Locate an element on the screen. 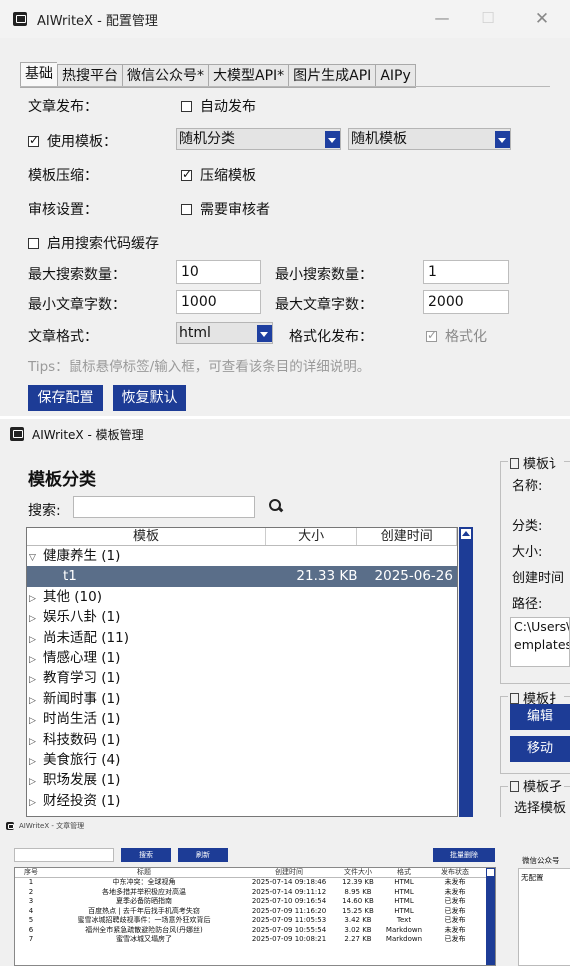 The image size is (570, 966). review-checkbox: 需要审核者 is located at coordinates (225, 209).